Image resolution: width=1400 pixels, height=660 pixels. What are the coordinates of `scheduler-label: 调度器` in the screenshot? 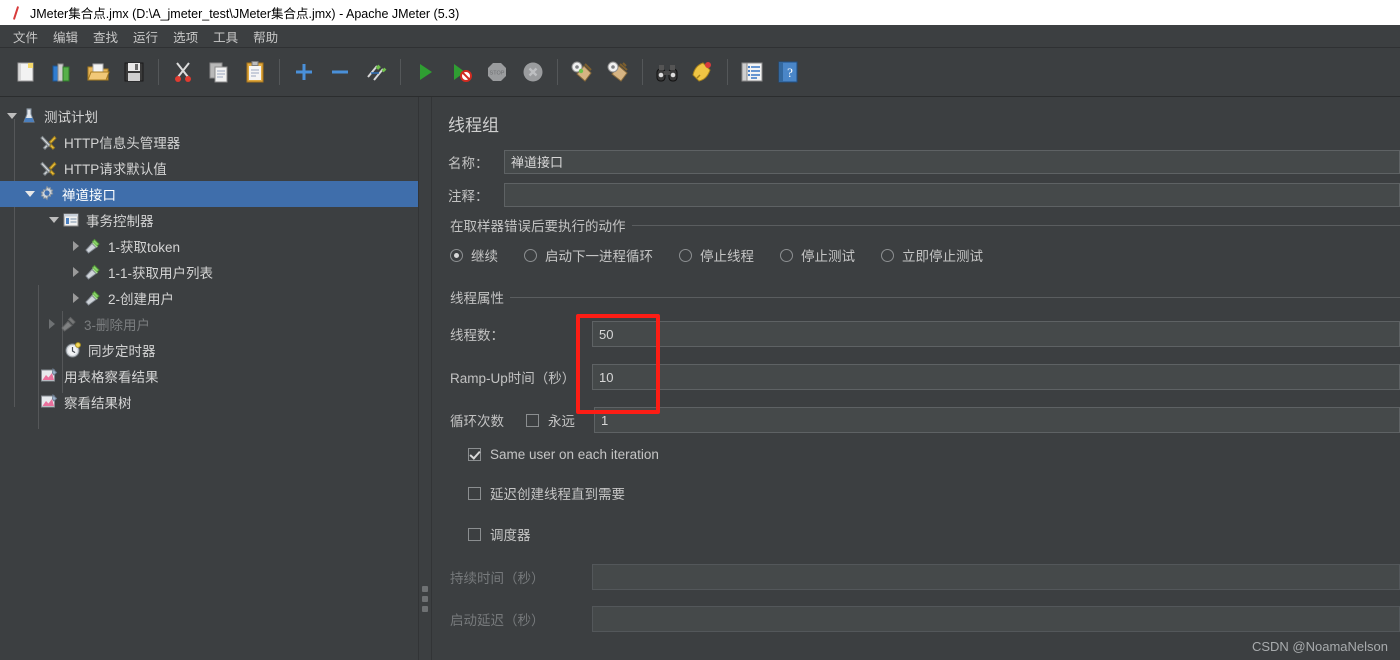 It's located at (510, 535).